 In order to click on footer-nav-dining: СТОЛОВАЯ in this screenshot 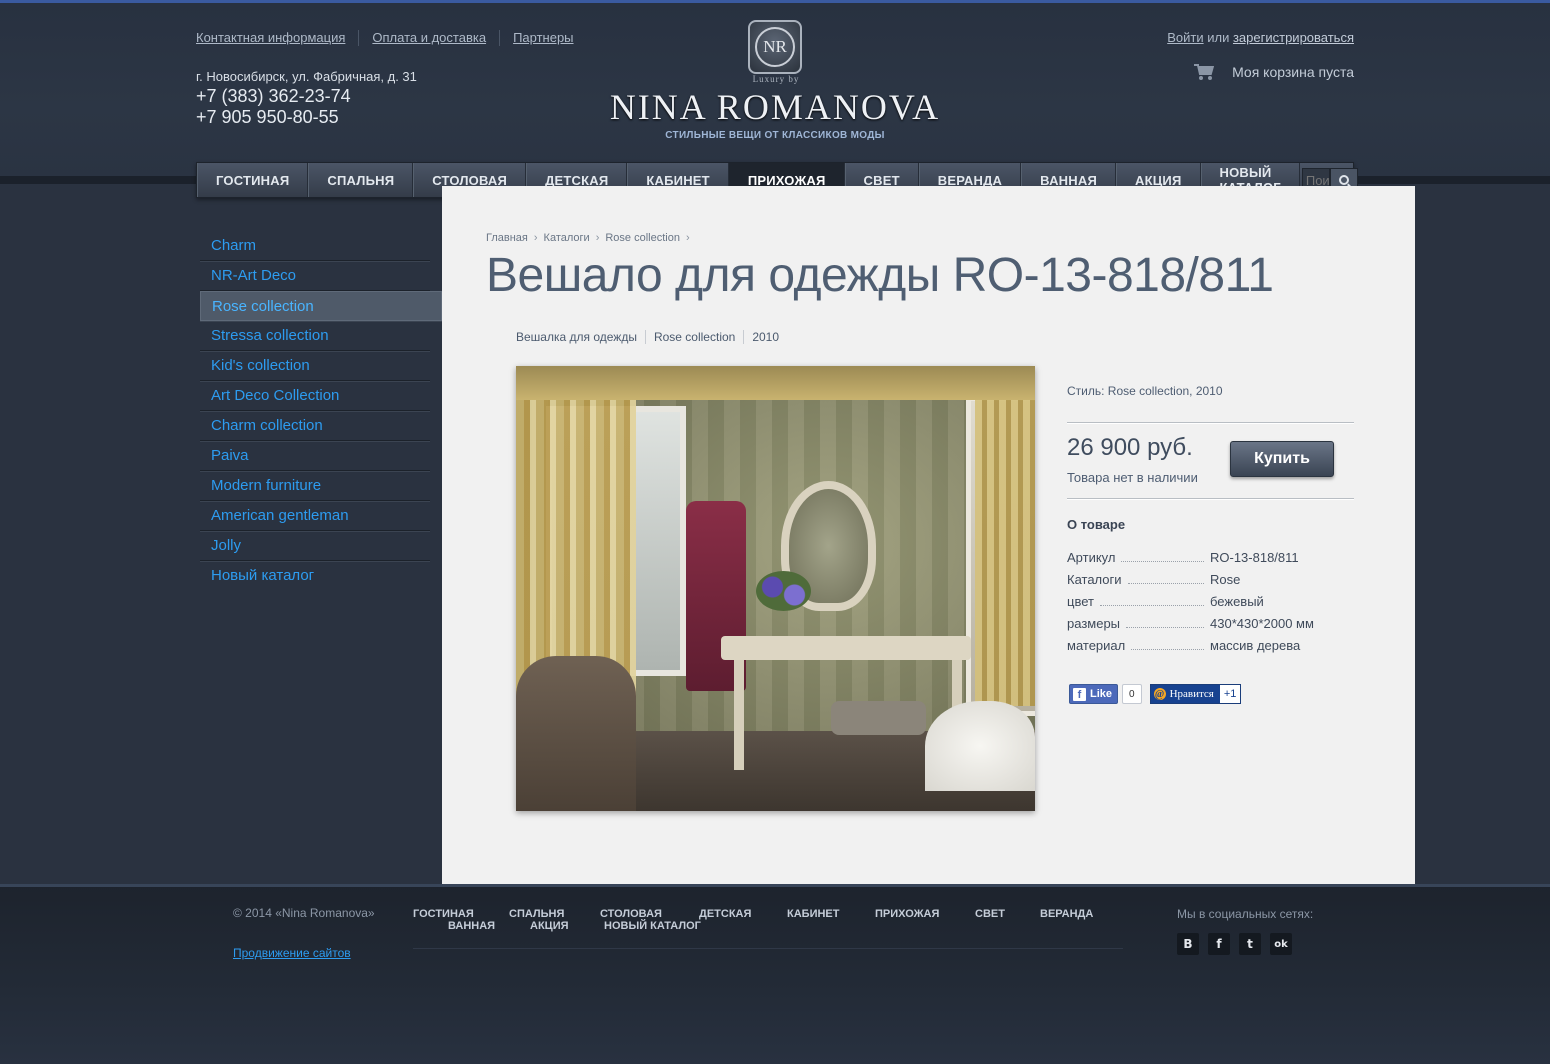, I will do `click(631, 914)`.